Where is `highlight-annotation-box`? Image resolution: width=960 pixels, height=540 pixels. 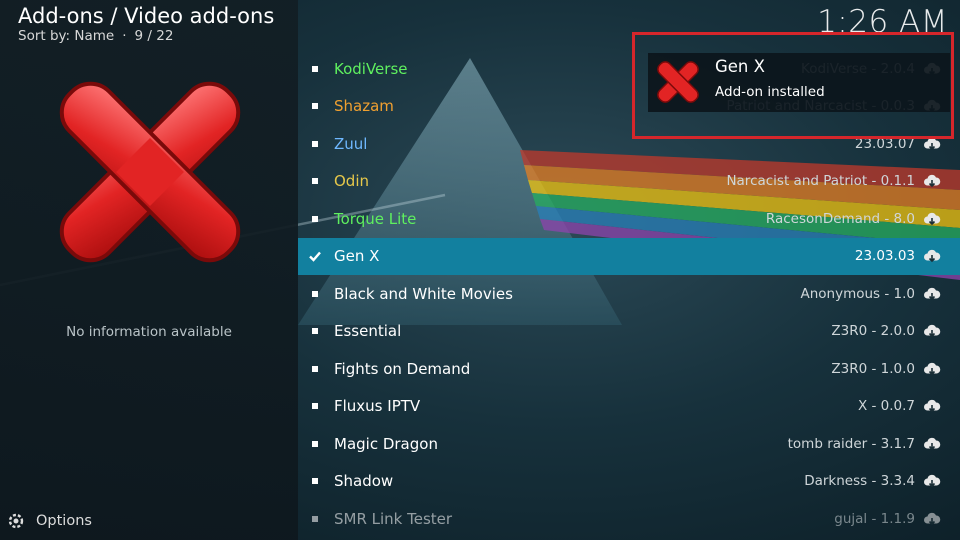
highlight-annotation-box is located at coordinates (793, 85).